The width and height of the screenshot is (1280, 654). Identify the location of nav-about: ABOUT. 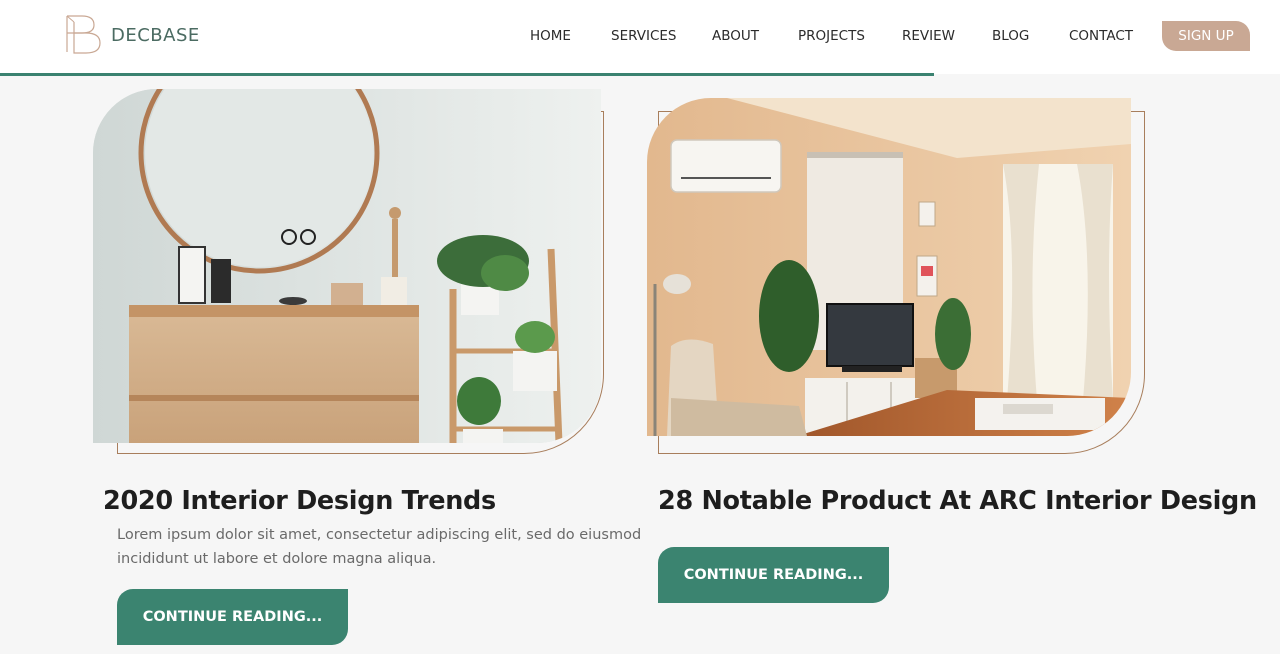
(735, 36).